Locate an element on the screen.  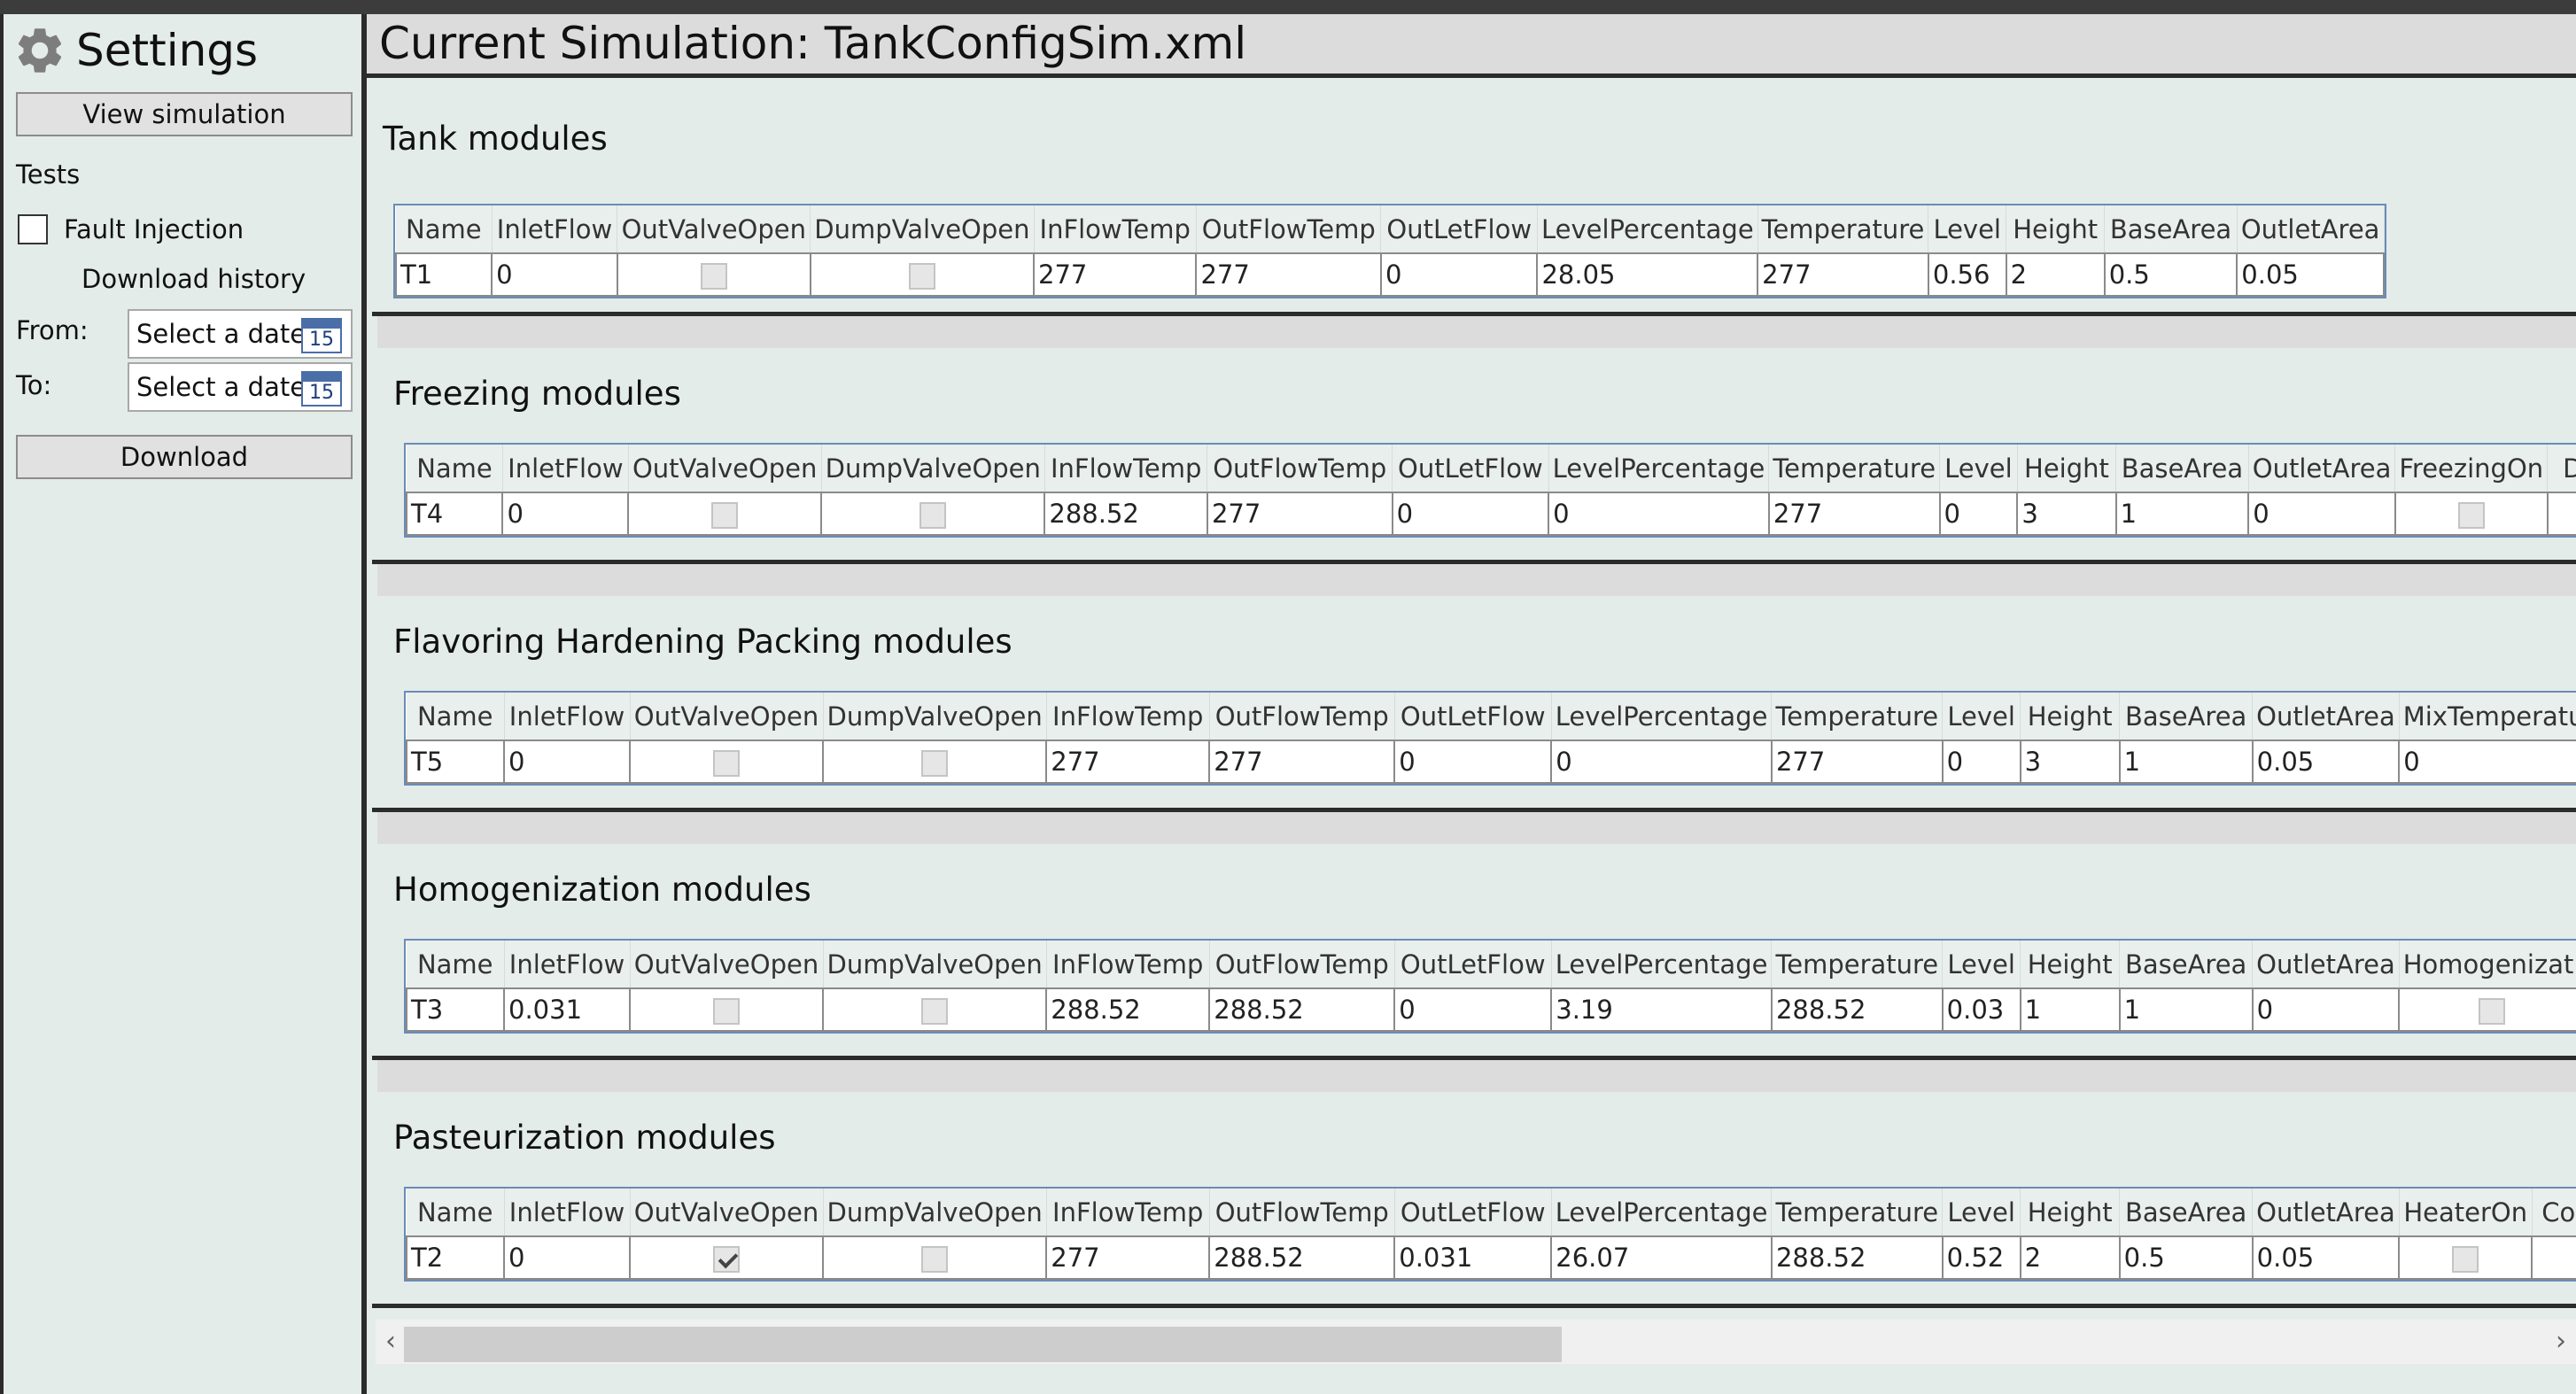
table-cell: T2 is located at coordinates (455, 1257).